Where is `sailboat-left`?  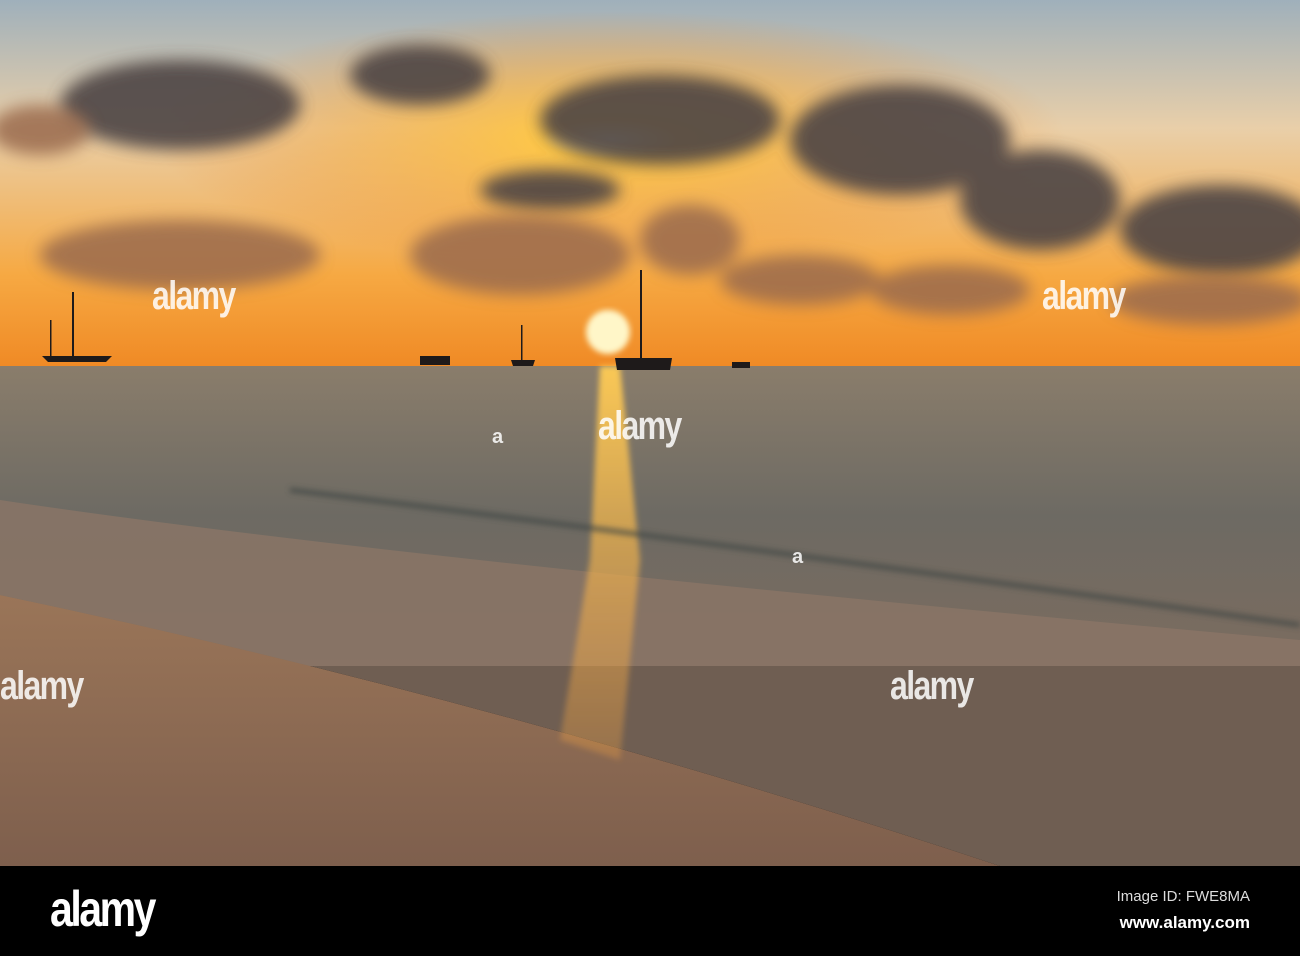 sailboat-left is located at coordinates (77, 359).